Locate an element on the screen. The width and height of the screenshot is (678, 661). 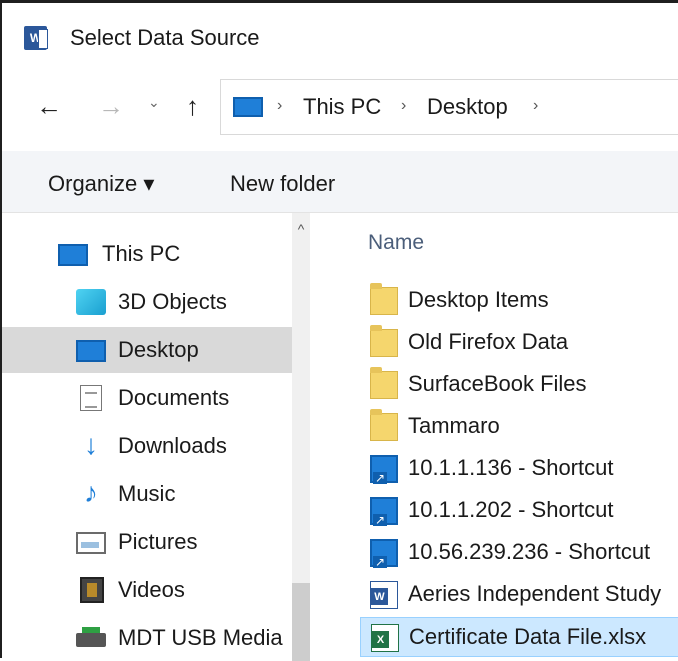
command-bar: Organize ▾ New folder is located at coordinates (340, 182).